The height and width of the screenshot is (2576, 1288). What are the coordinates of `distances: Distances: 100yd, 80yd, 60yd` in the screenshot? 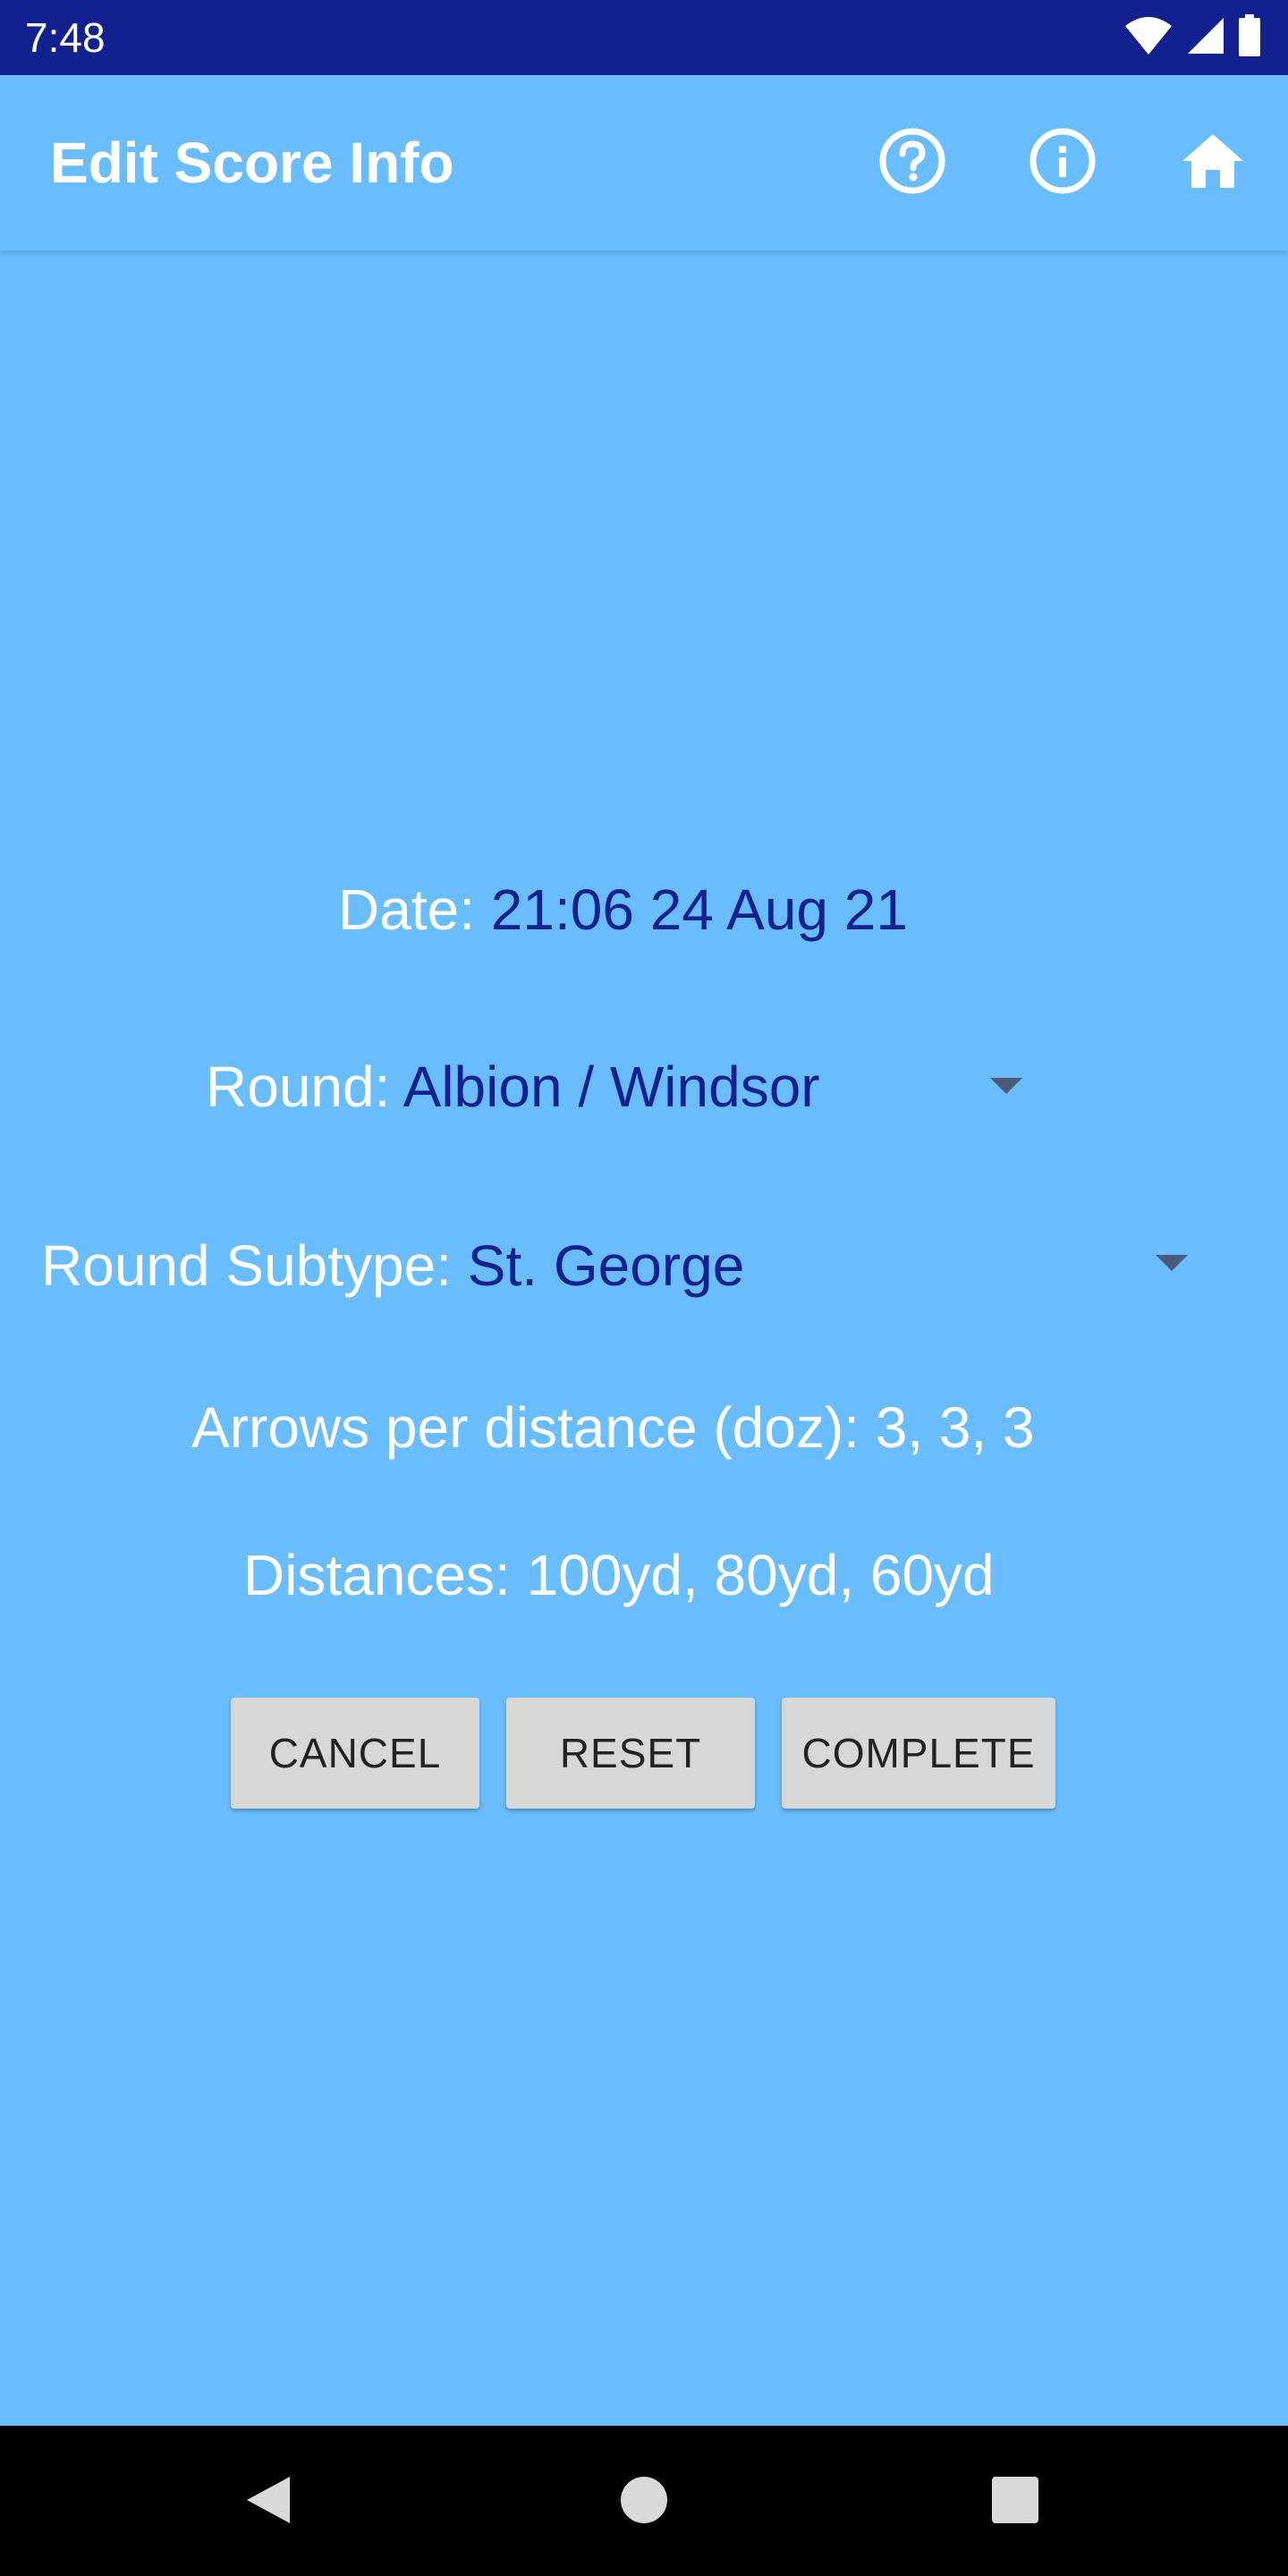 It's located at (619, 1575).